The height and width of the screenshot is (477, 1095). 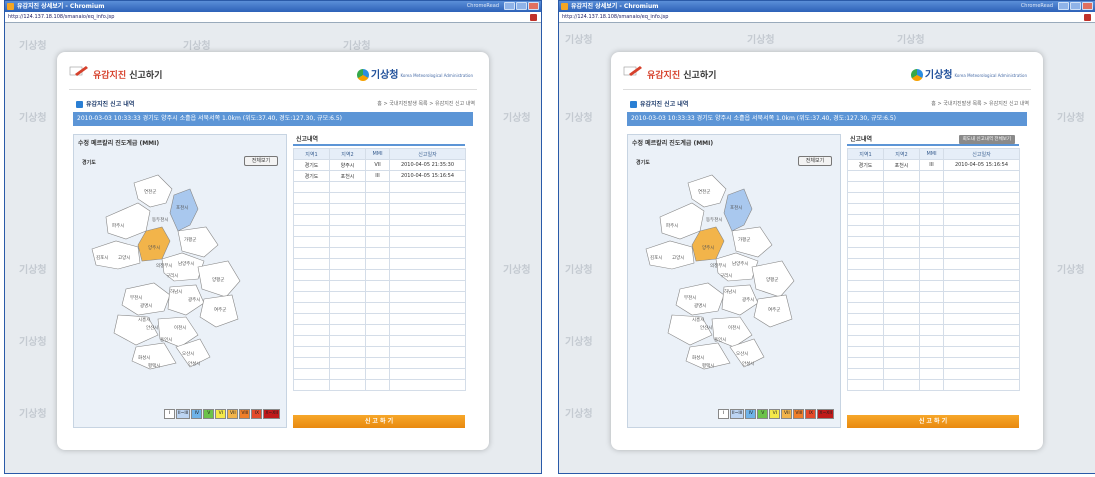 I want to click on col-header: 지역1, so click(x=865, y=154).